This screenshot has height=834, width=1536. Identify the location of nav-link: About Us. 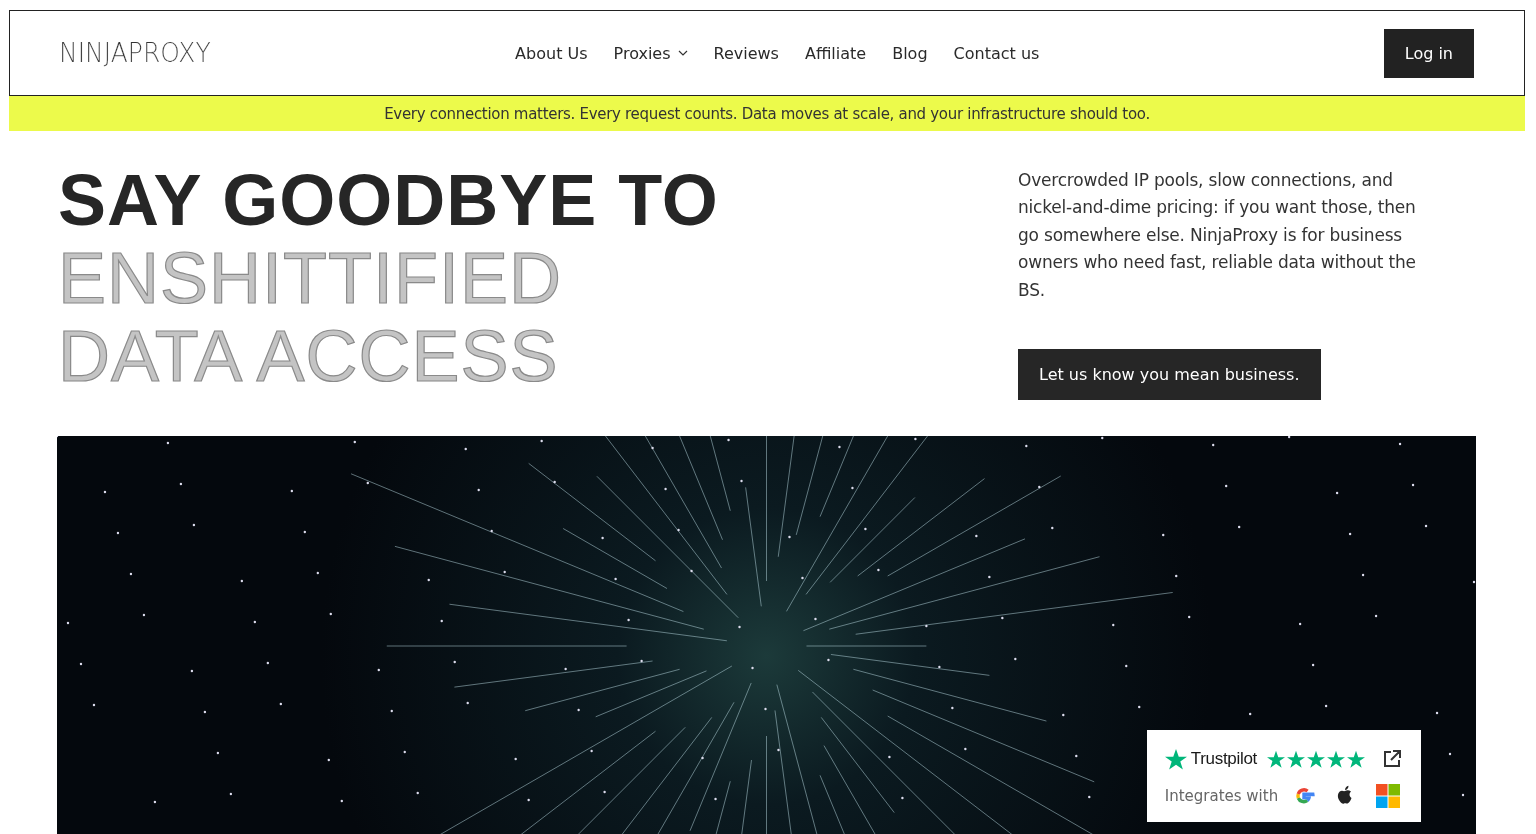
(551, 53).